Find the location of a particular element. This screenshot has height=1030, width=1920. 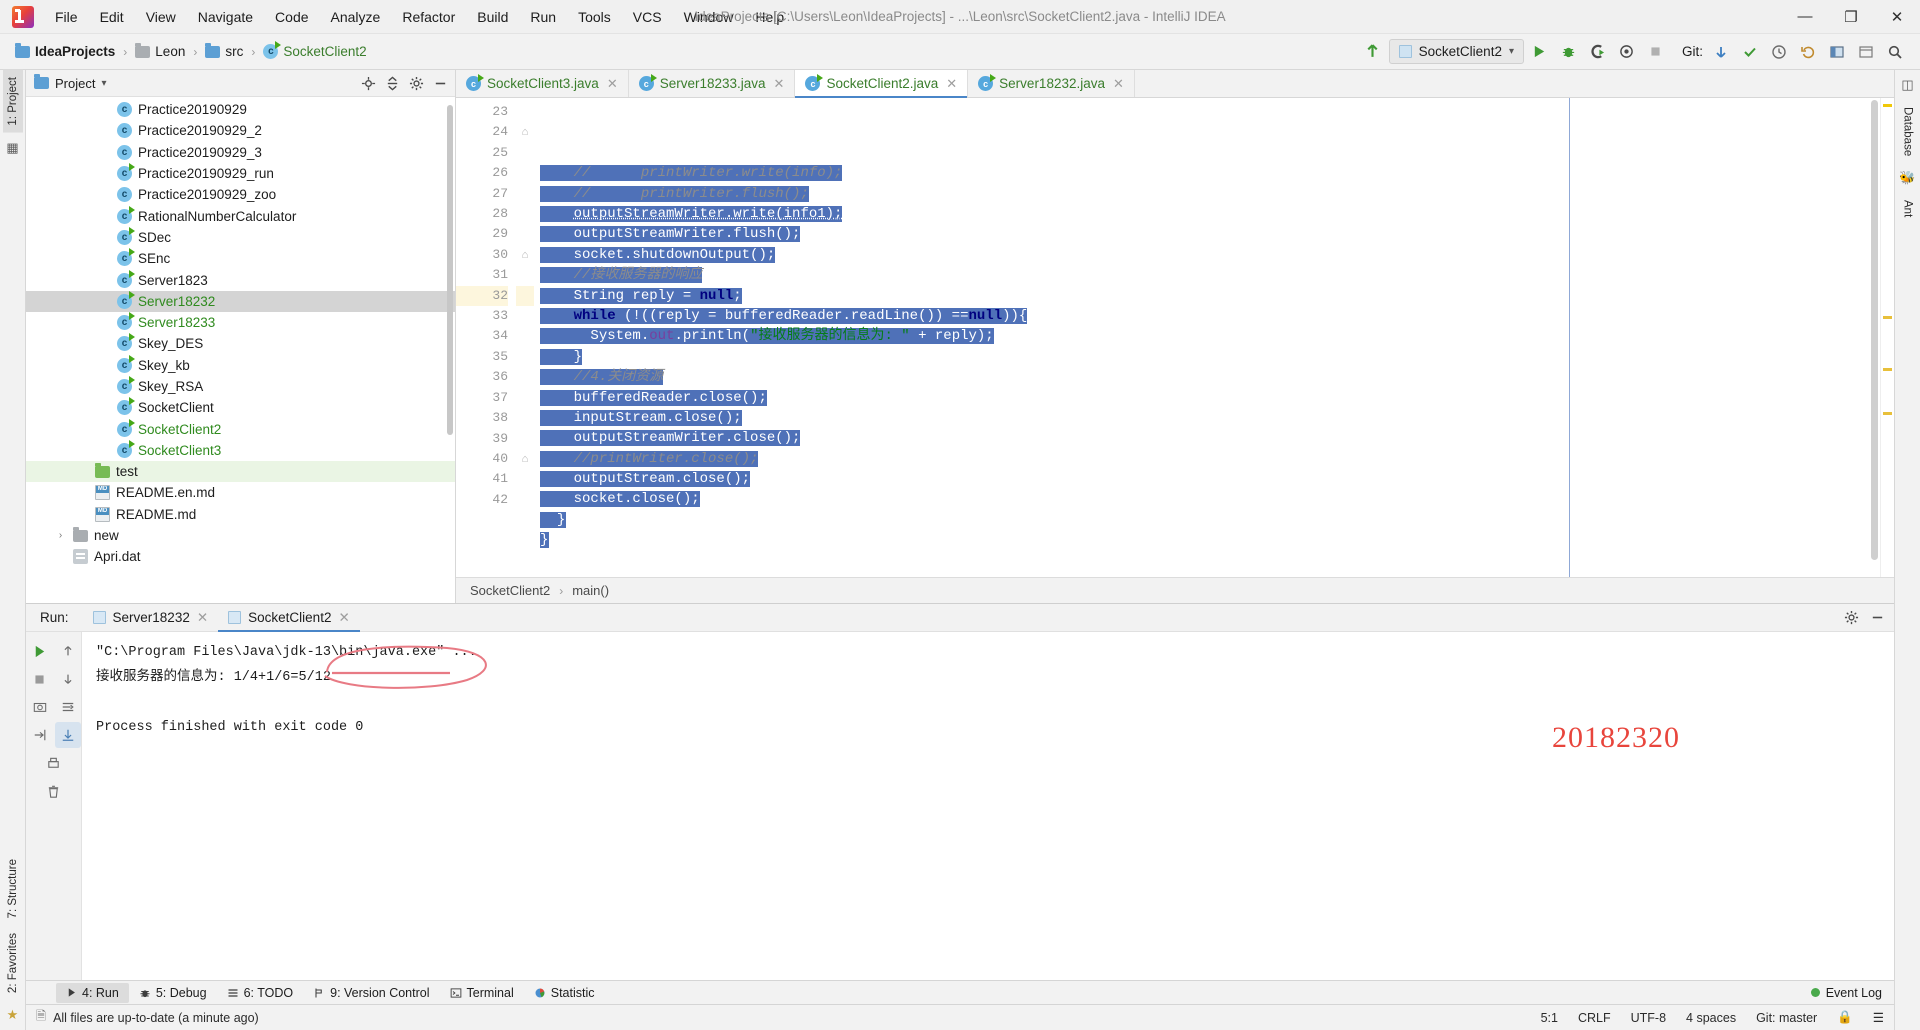

editor-tab-socketclient2: c SocketClient2.java ✕ is located at coordinates (882, 84).